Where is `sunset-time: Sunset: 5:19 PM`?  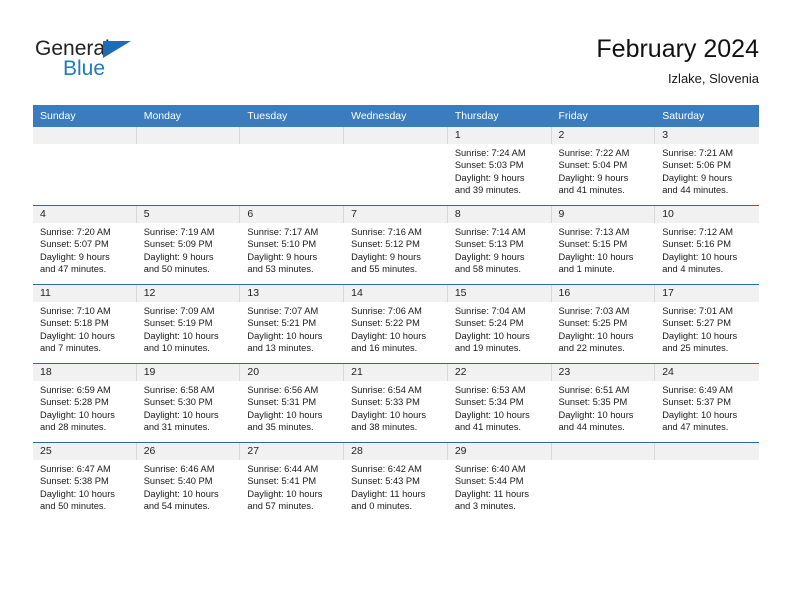 sunset-time: Sunset: 5:19 PM is located at coordinates (178, 323).